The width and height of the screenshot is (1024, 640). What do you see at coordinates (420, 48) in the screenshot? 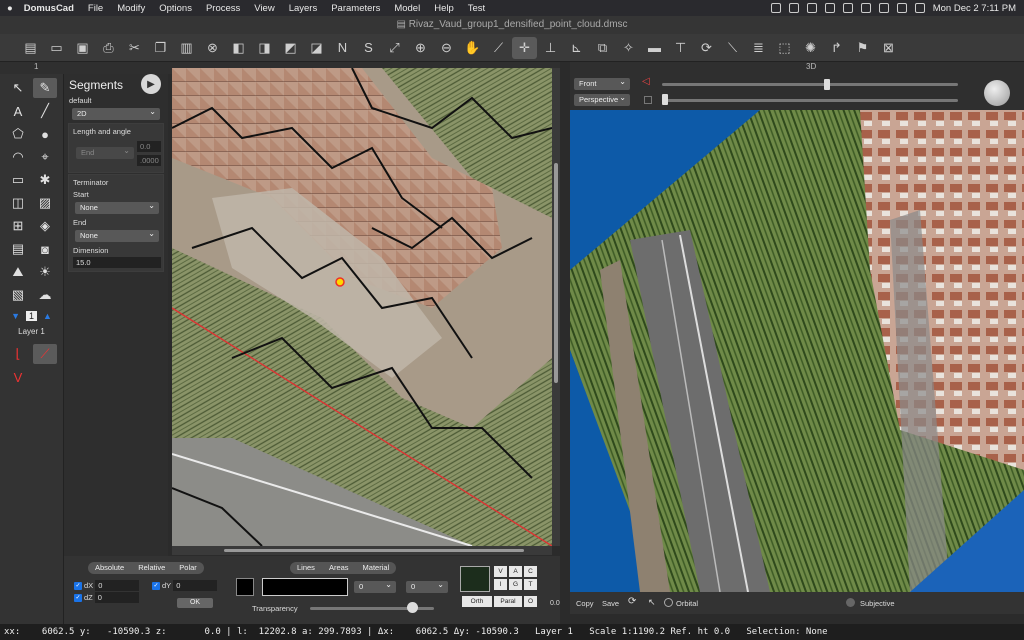
I see `zoom-in-icon: ⊕` at bounding box center [420, 48].